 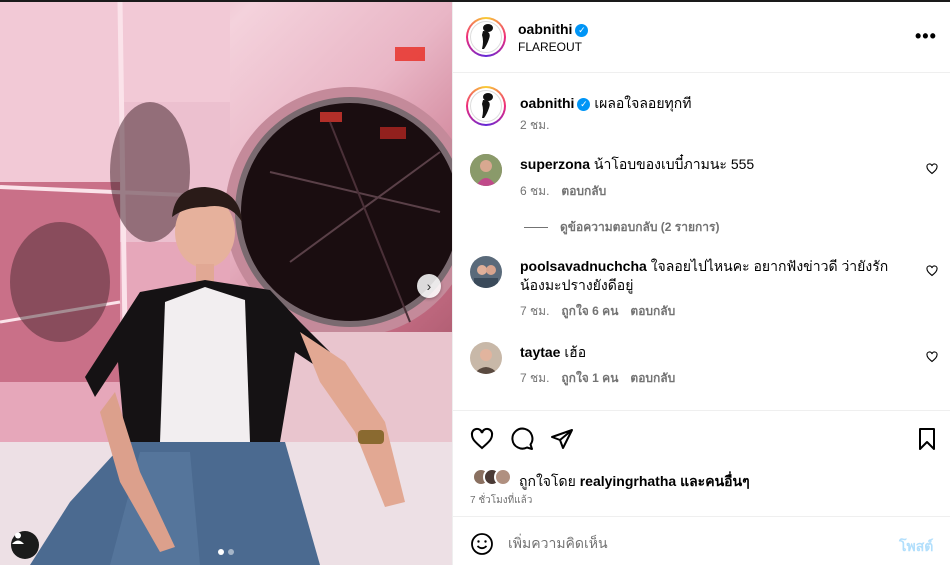 What do you see at coordinates (231, 552) in the screenshot?
I see `carousel-dot` at bounding box center [231, 552].